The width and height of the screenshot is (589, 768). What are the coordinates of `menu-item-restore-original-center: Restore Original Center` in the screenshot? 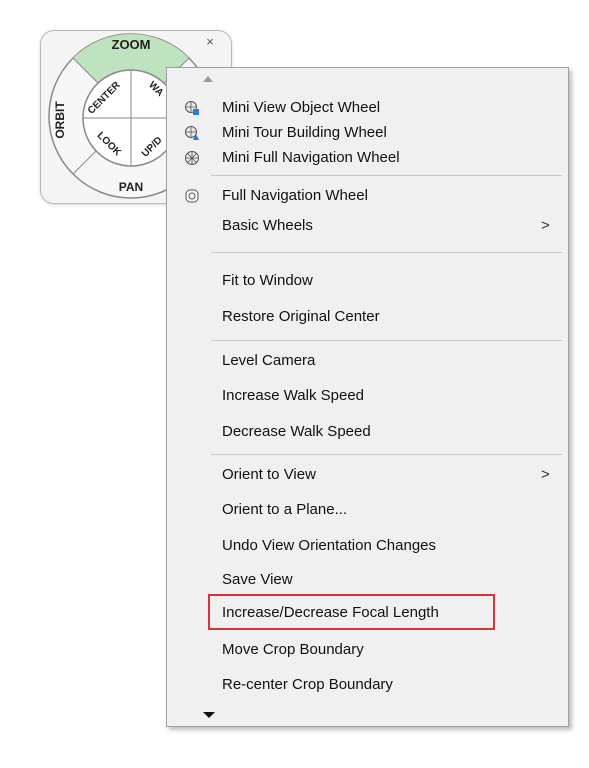 It's located at (367, 317).